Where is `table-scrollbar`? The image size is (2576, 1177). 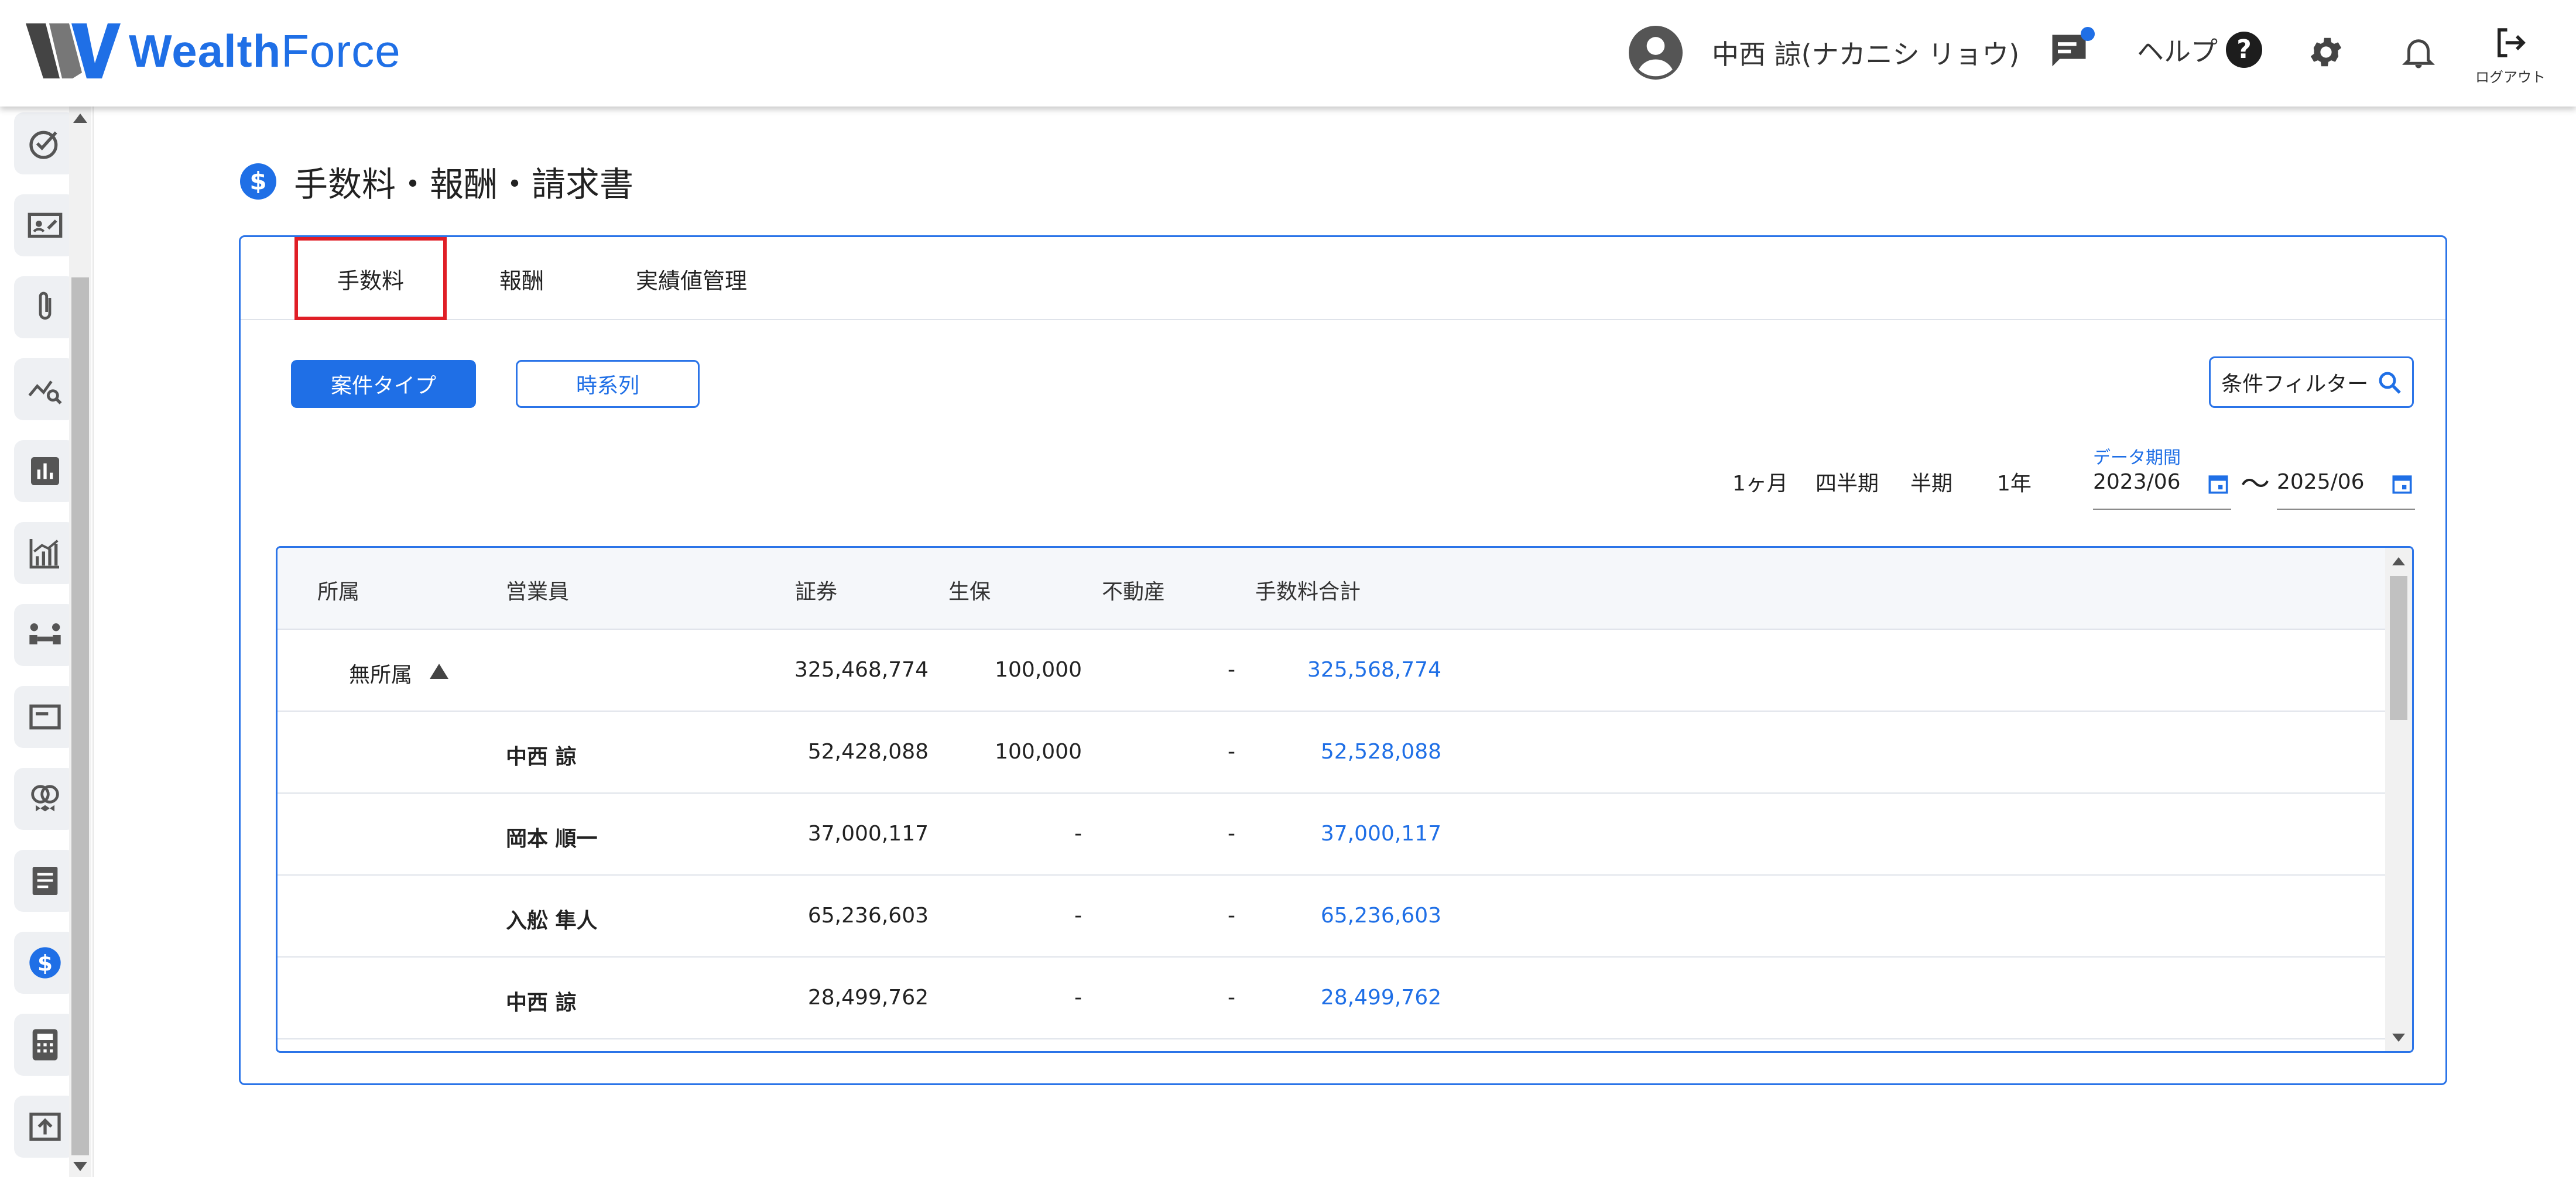
table-scrollbar is located at coordinates (2398, 800).